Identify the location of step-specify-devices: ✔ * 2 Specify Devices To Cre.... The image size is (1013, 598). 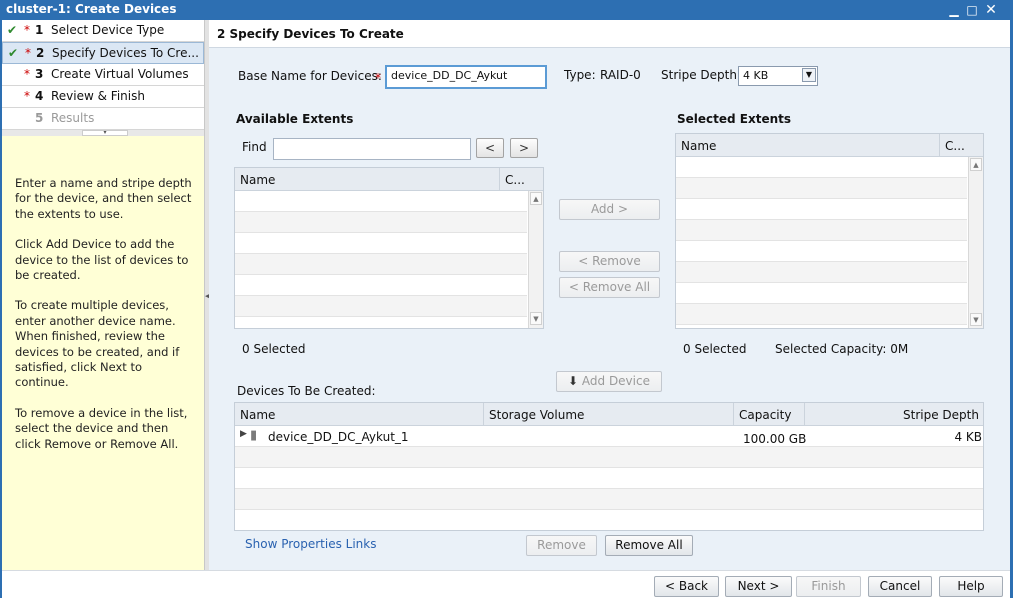
(103, 53).